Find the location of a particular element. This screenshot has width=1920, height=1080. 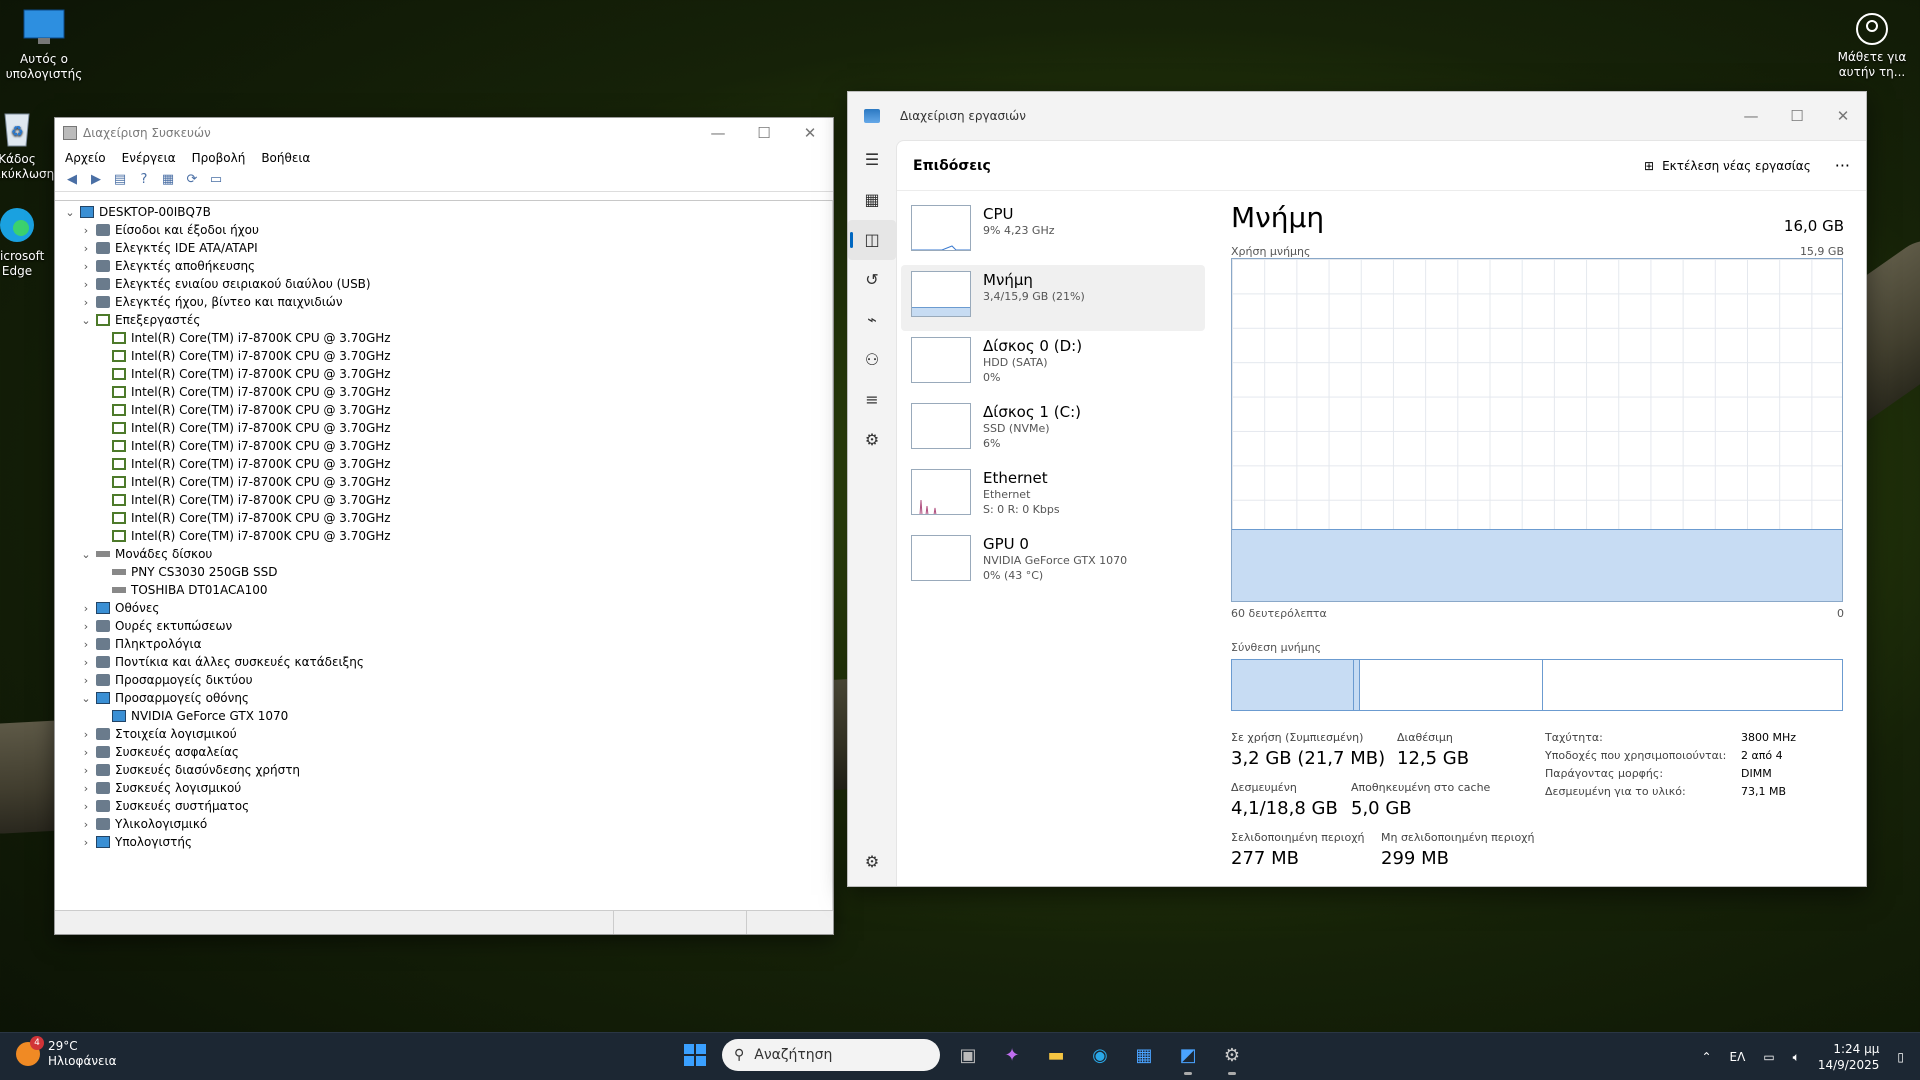

menu-icon: ☰ is located at coordinates (872, 160).